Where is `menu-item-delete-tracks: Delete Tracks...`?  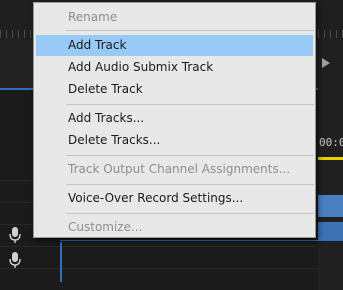 menu-item-delete-tracks: Delete Tracks... is located at coordinates (174, 140).